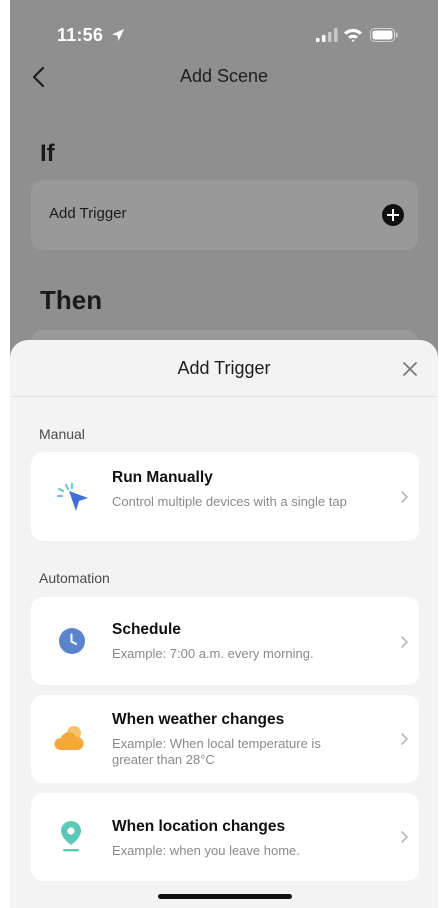 The height and width of the screenshot is (908, 440). Describe the element at coordinates (225, 896) in the screenshot. I see `home-indicator` at that location.